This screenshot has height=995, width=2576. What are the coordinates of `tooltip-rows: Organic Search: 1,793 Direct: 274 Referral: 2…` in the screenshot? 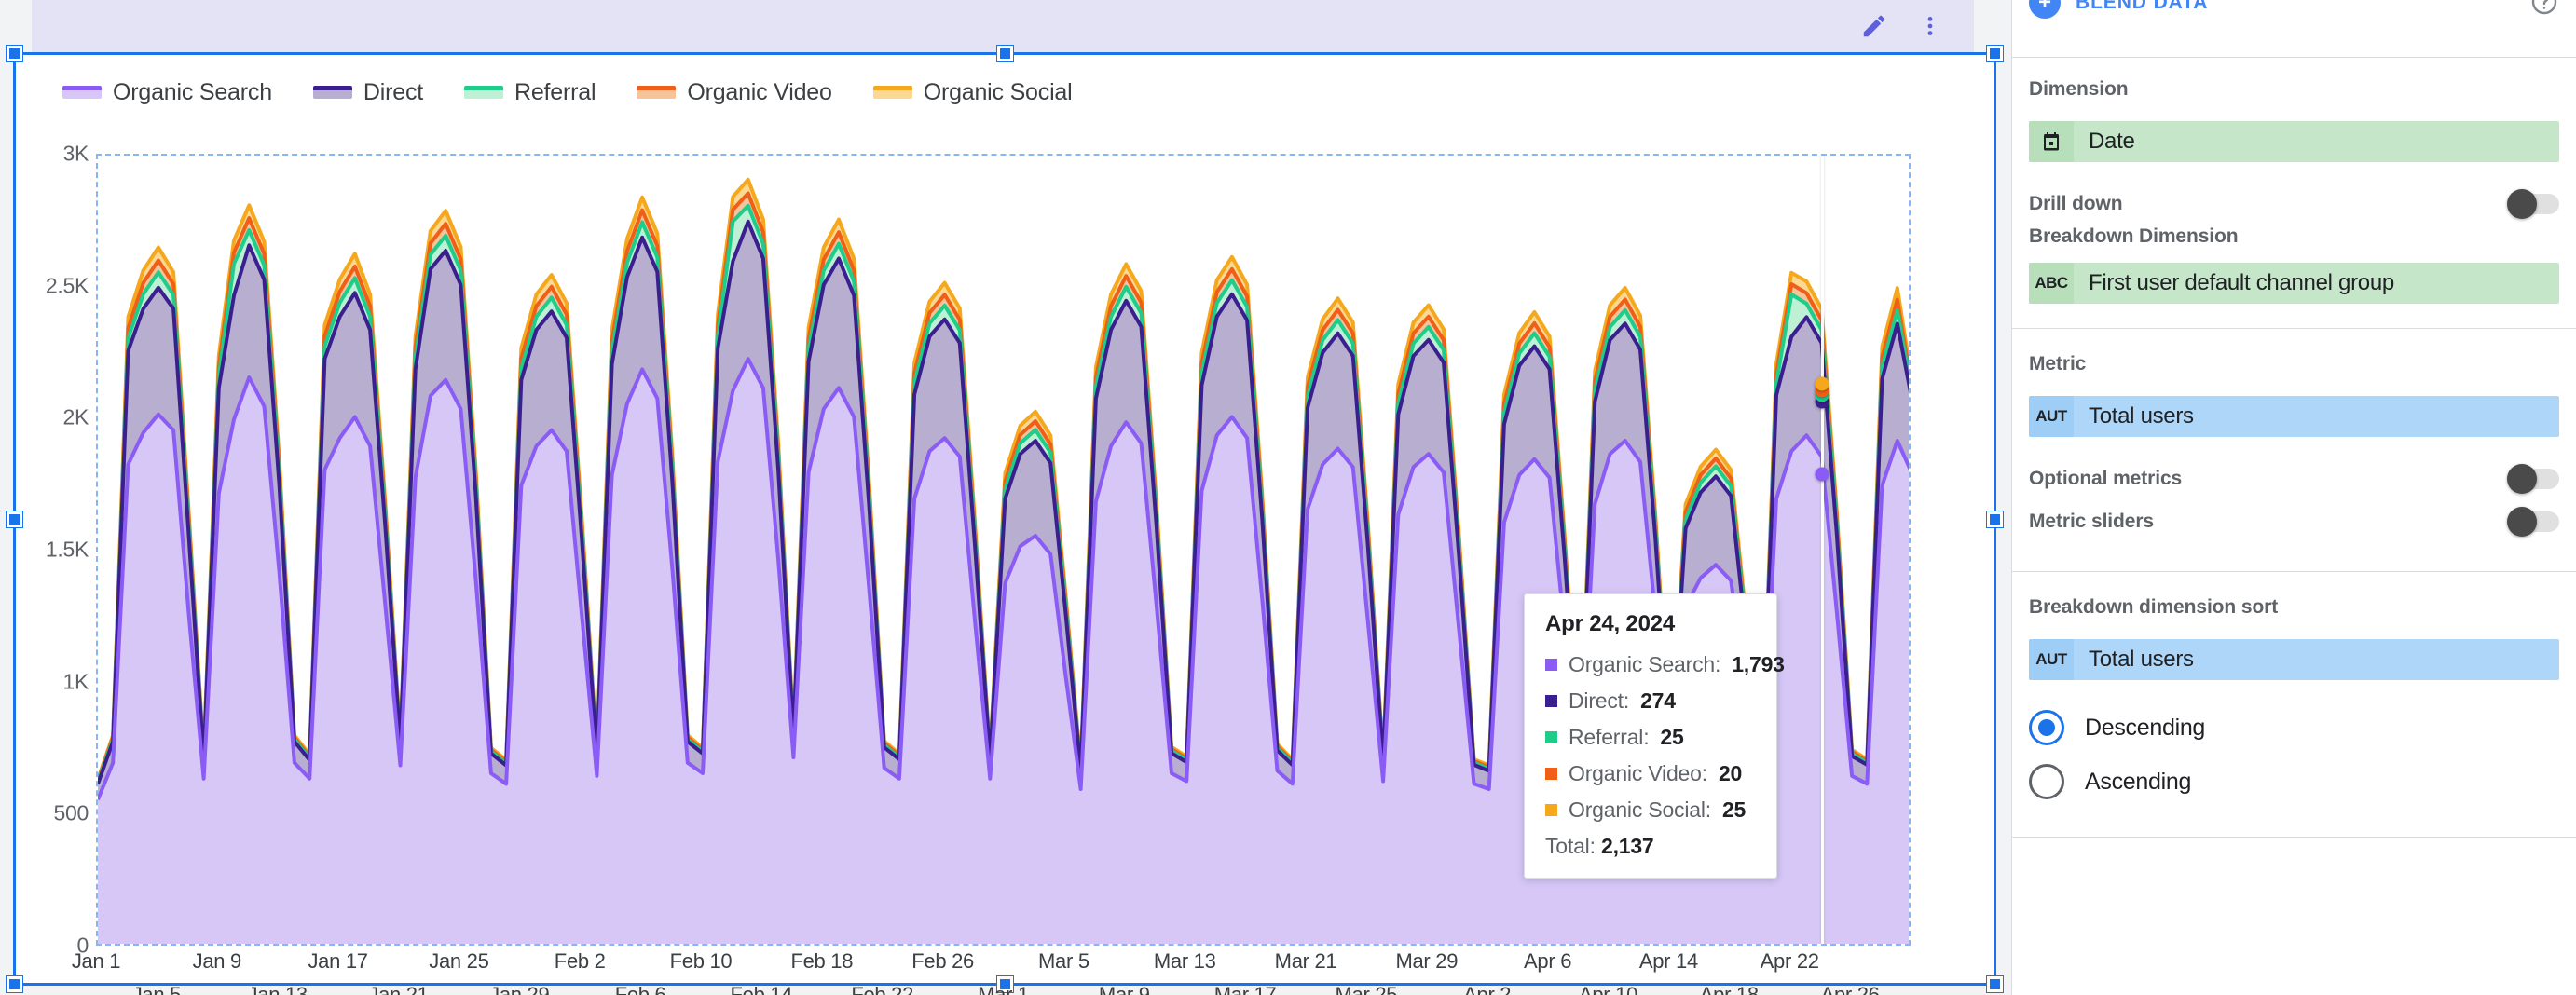 It's located at (1665, 737).